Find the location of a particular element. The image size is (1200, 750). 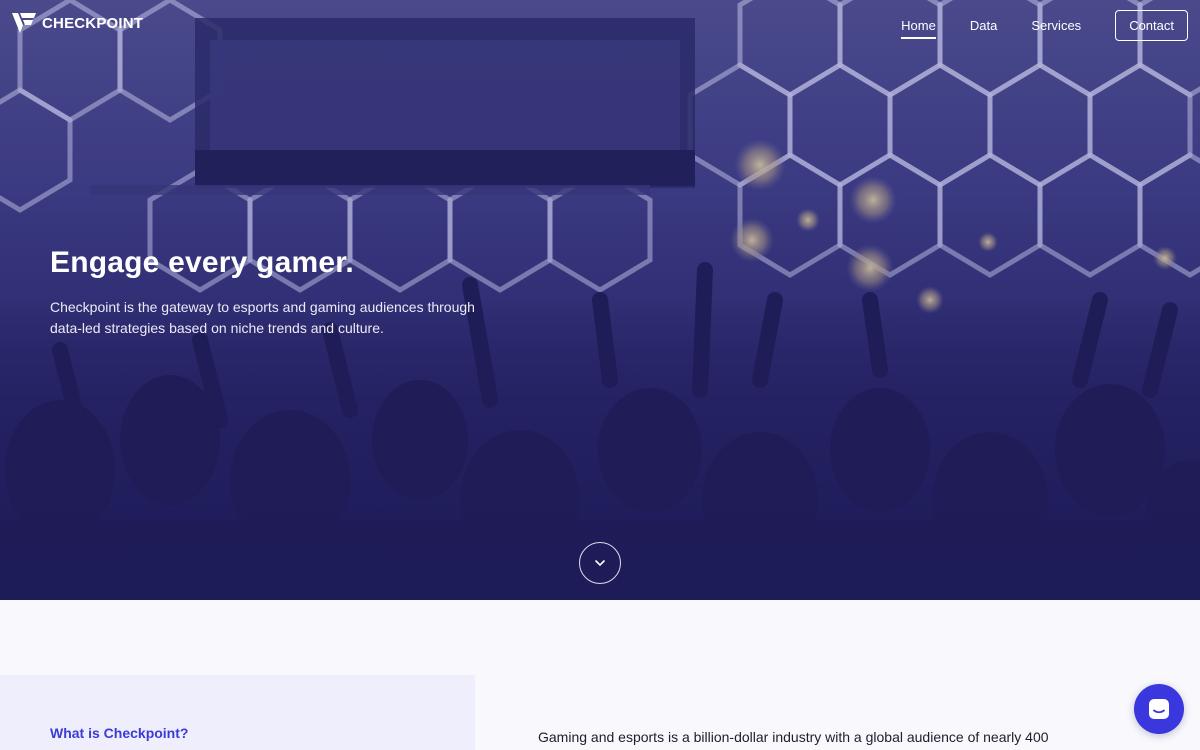

about-heading: What is Checkpoint? is located at coordinates (119, 733).